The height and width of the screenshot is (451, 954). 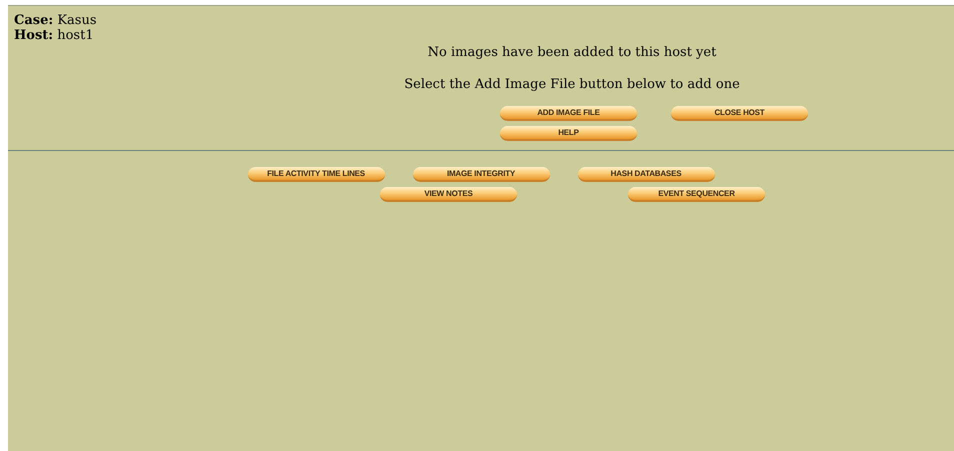 What do you see at coordinates (316, 174) in the screenshot?
I see `menu-button: FILE ACTIVITY TIME LINES` at bounding box center [316, 174].